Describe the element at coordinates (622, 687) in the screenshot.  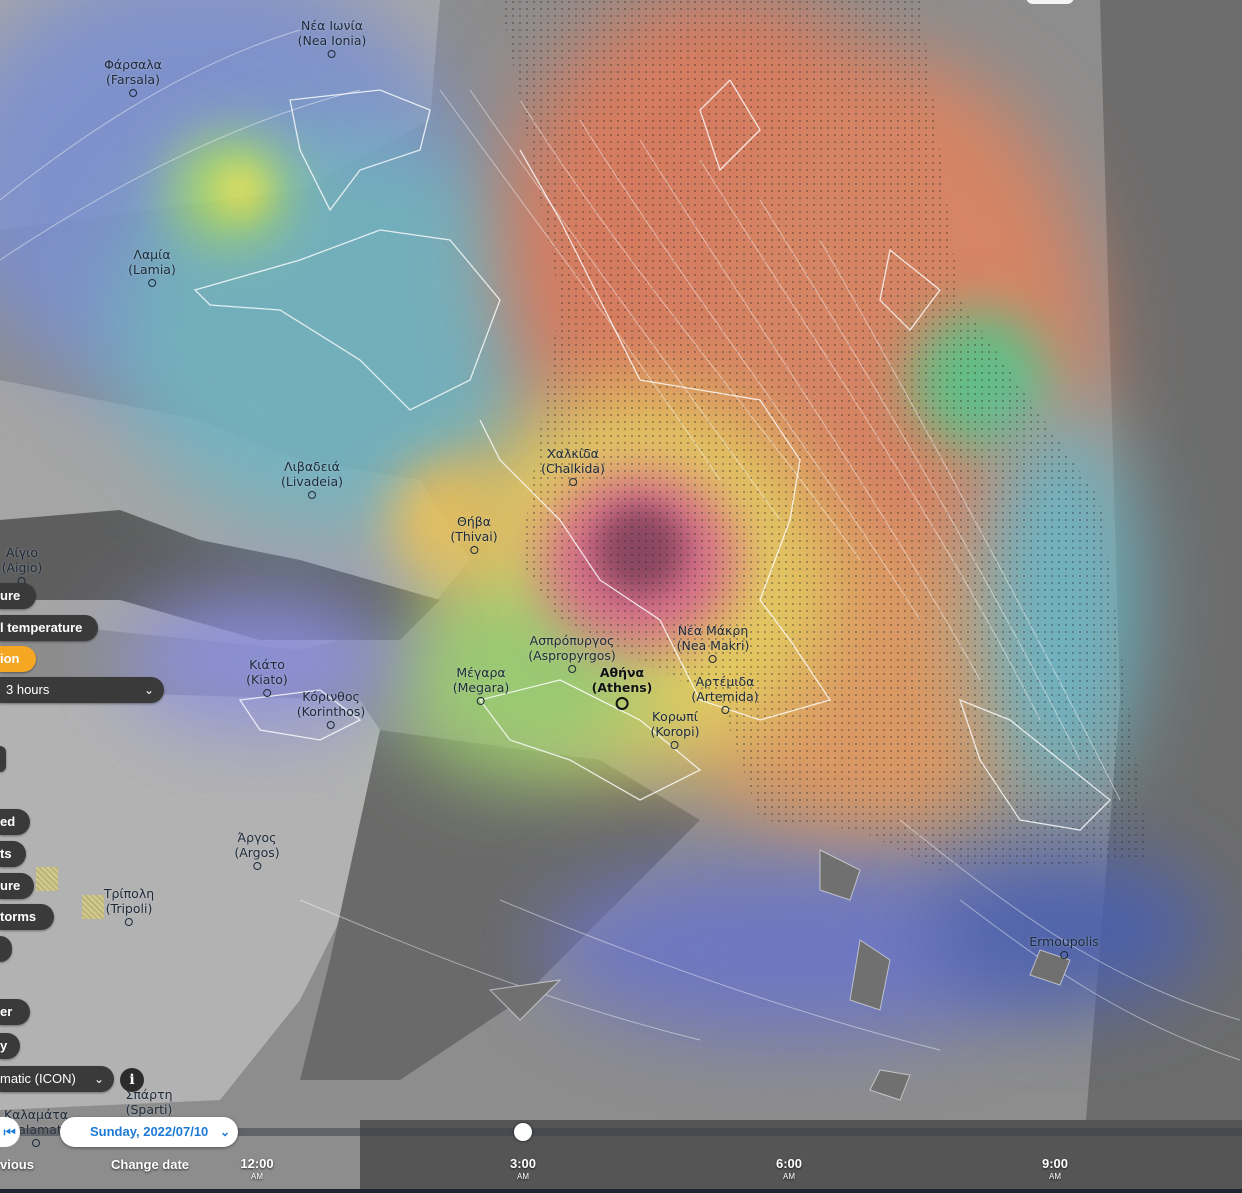
I see `city-athens: Αθήνα (Athens)` at that location.